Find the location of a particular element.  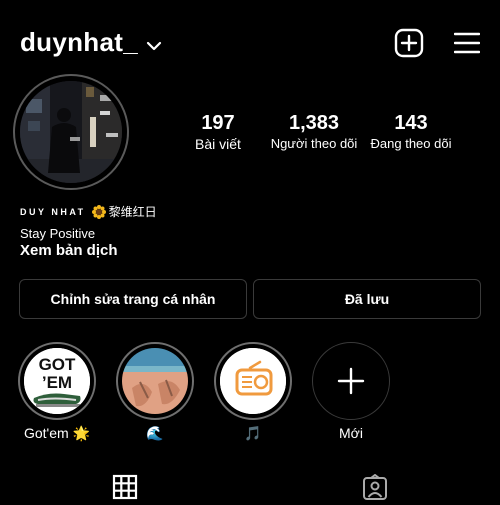

radio-cover-image is located at coordinates (253, 381).